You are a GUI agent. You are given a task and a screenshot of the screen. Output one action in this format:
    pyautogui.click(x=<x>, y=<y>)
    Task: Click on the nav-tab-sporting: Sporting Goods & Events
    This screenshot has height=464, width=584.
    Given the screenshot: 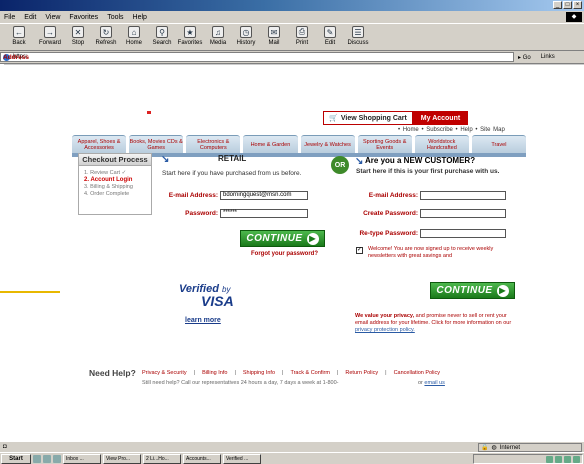 What is the action you would take?
    pyautogui.click(x=384, y=144)
    